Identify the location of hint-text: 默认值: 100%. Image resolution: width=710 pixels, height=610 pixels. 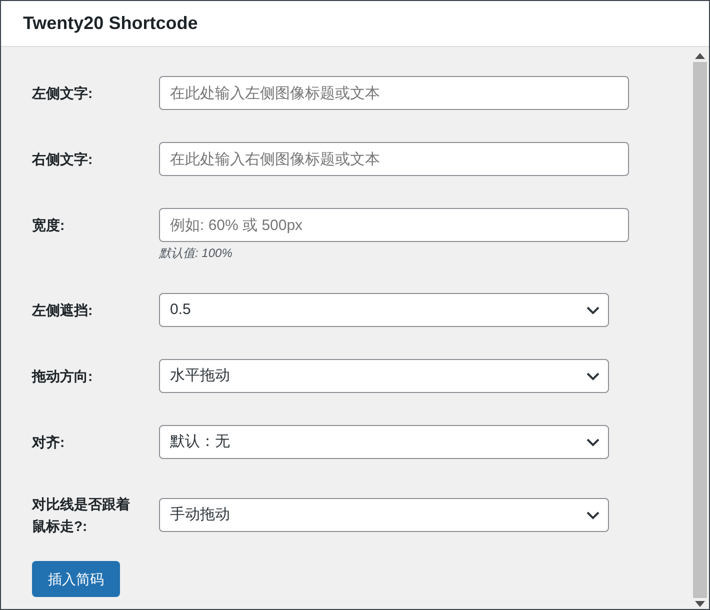
(195, 253).